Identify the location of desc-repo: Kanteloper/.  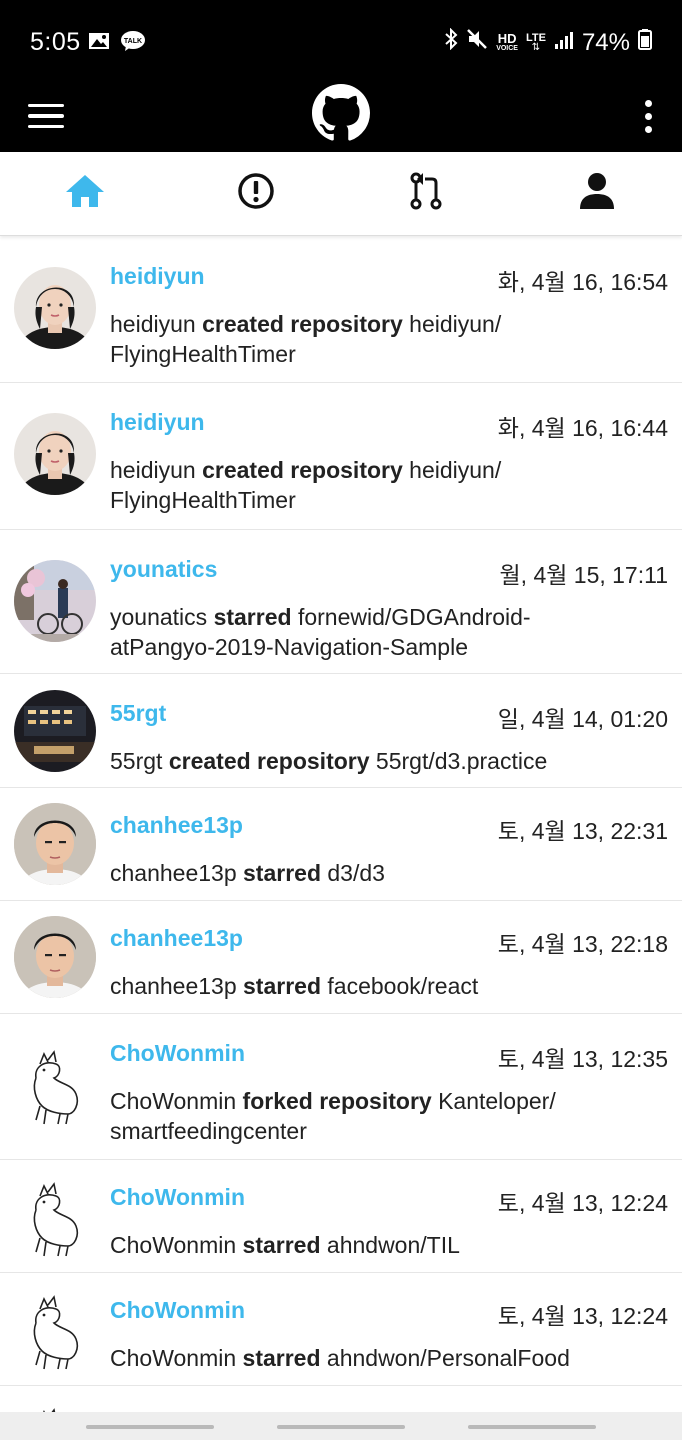
(497, 1101).